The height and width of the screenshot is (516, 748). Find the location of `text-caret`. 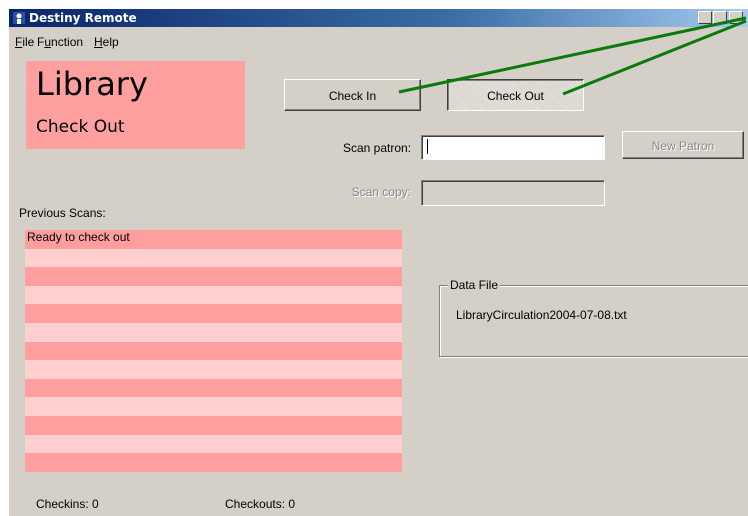

text-caret is located at coordinates (427, 146).